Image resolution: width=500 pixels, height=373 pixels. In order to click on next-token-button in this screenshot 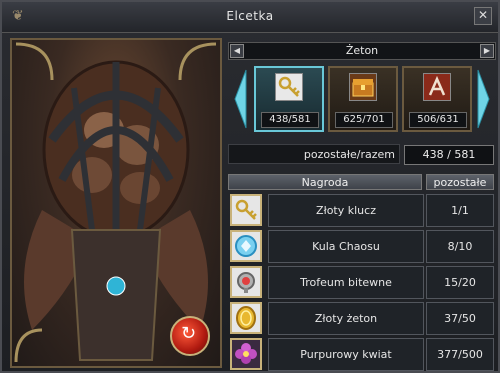, I will do `click(484, 99)`.